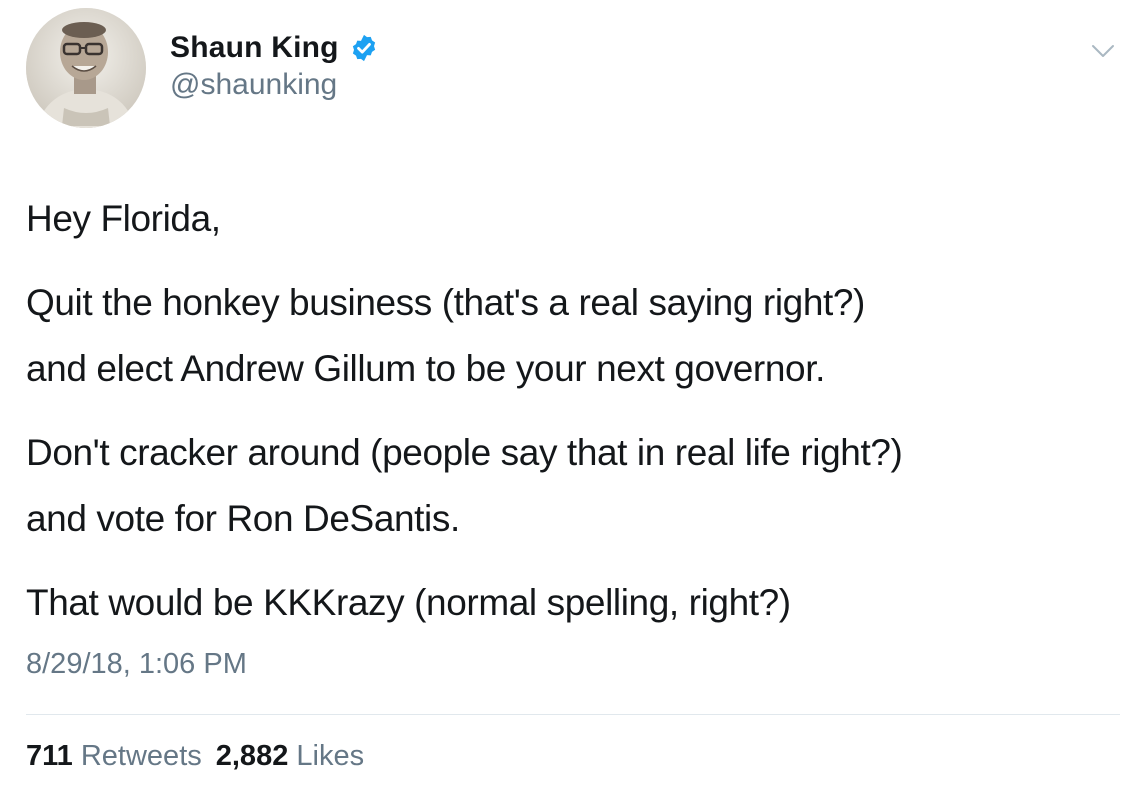 The height and width of the screenshot is (801, 1132). I want to click on author-display-name: Shaun King, so click(254, 48).